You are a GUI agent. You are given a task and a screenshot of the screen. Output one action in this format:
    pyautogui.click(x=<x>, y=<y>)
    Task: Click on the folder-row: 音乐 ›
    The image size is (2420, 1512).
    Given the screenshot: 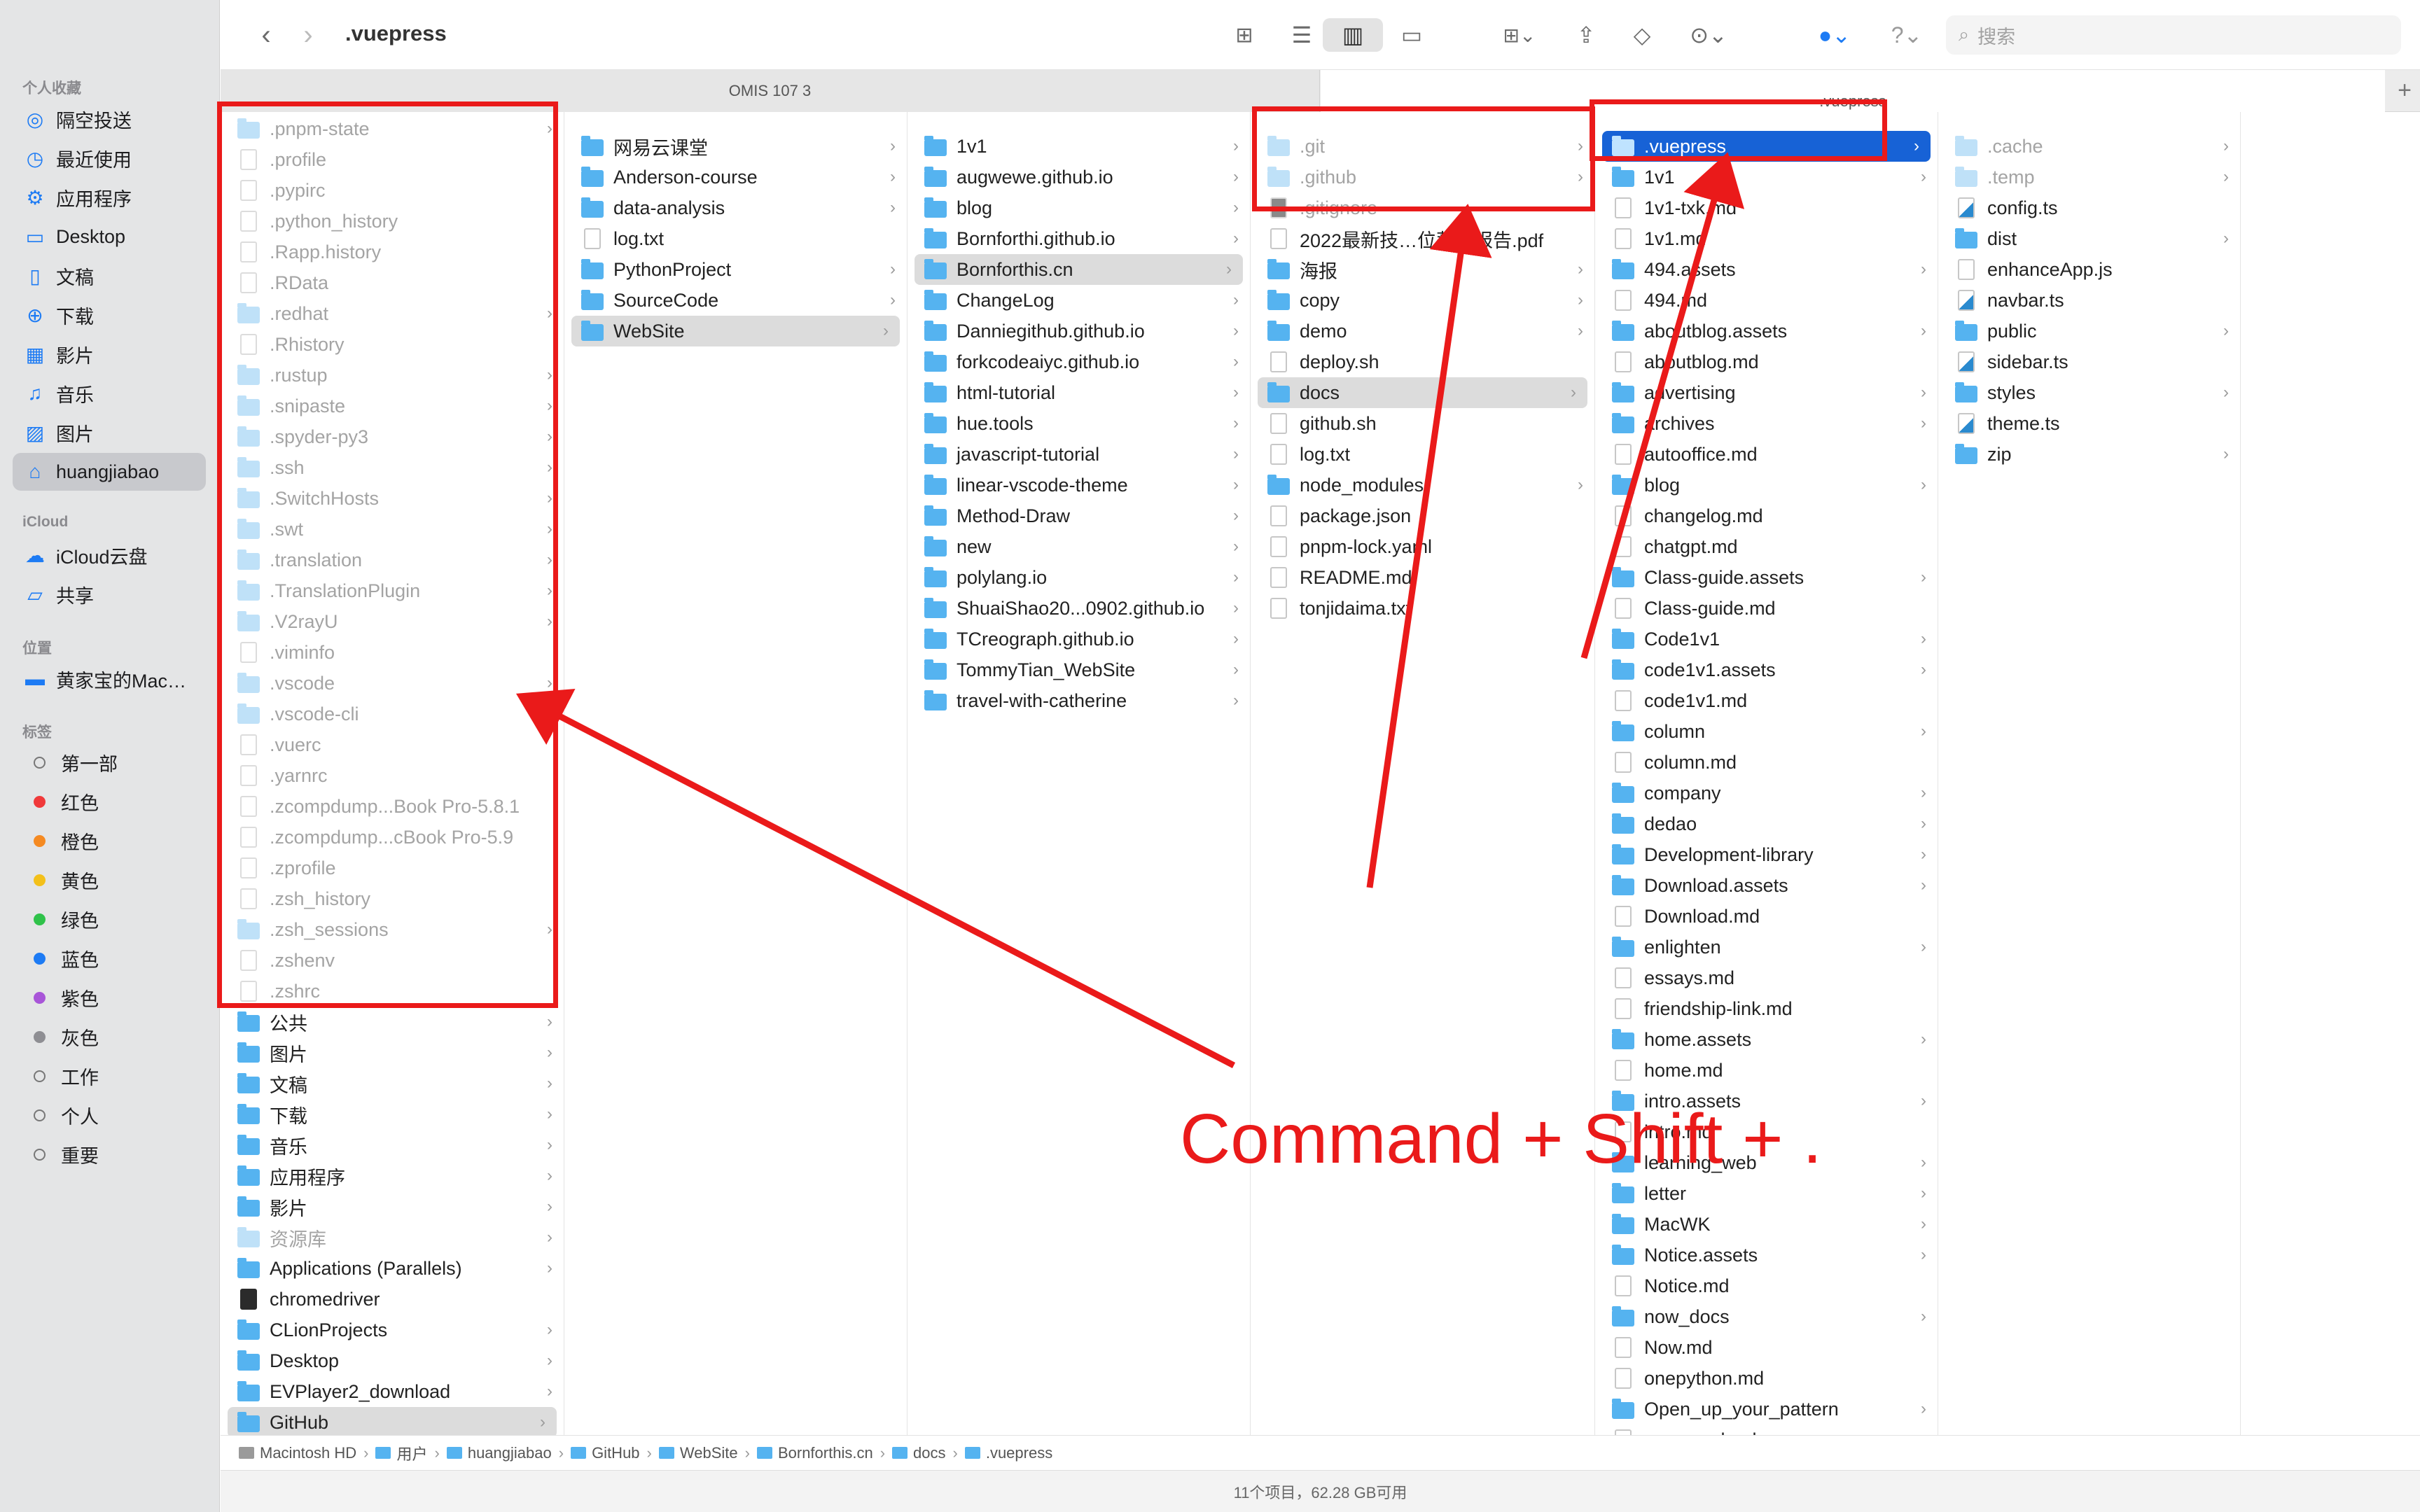 What is the action you would take?
    pyautogui.click(x=392, y=1145)
    